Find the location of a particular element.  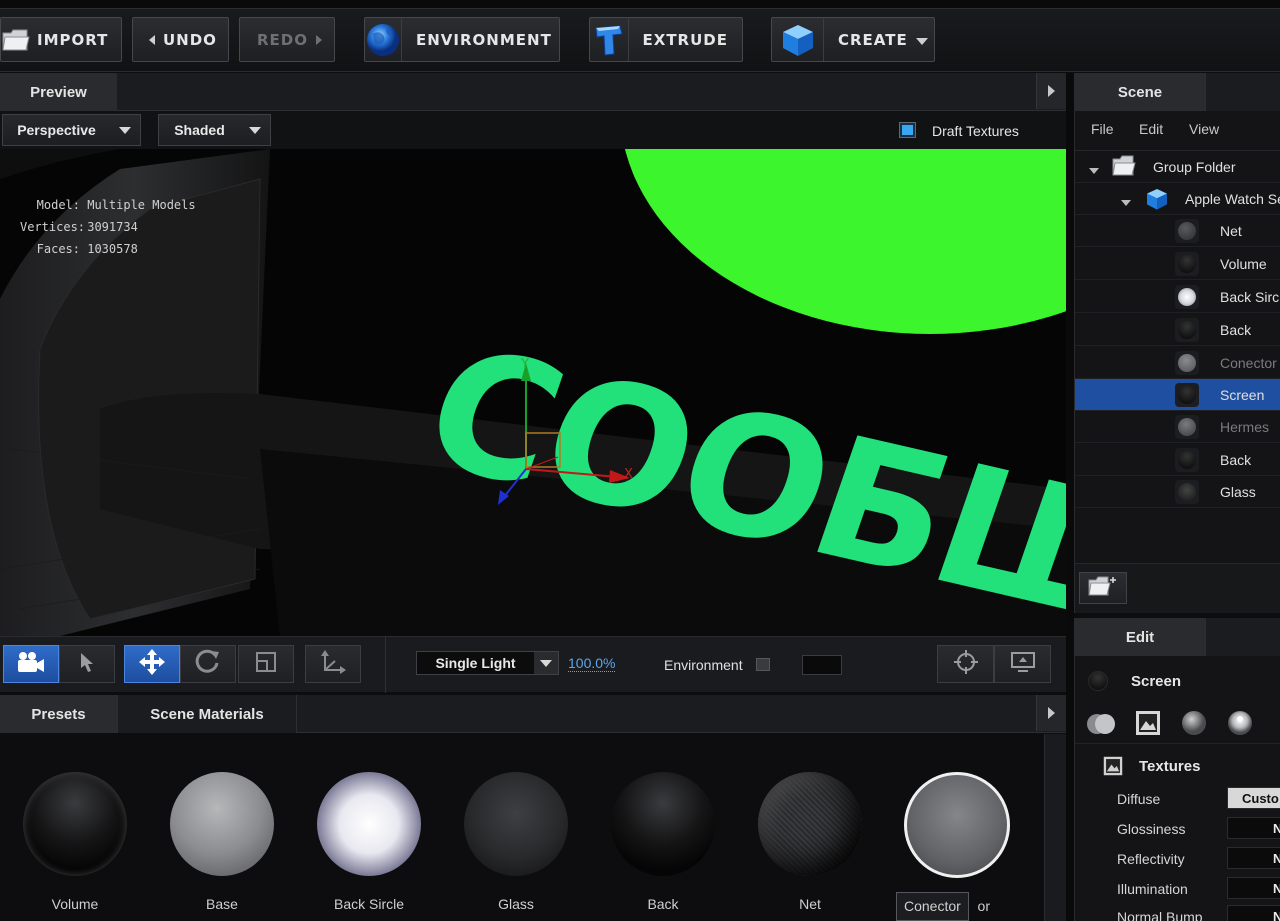

view-mode-dropdown: Perspective is located at coordinates (71, 130).